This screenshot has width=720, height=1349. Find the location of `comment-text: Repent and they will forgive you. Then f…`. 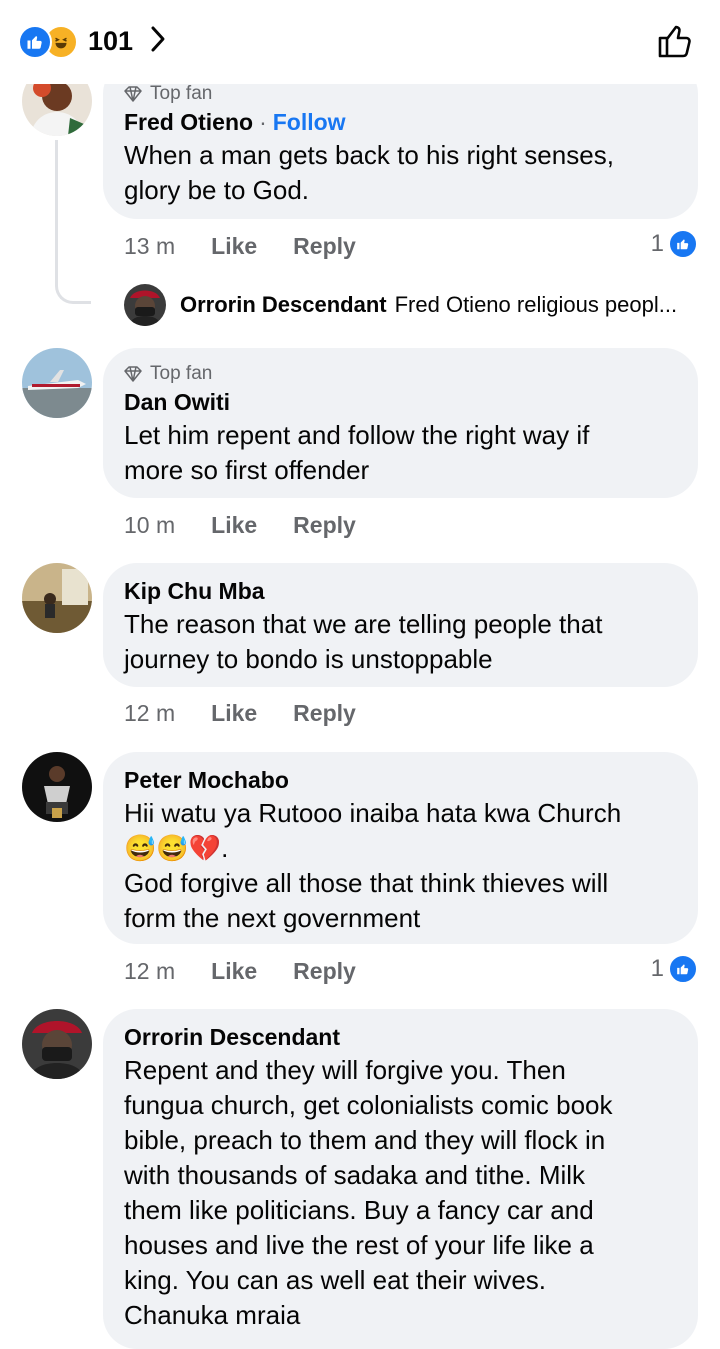

comment-text: Repent and they will forgive you. Then f… is located at coordinates (368, 1192).